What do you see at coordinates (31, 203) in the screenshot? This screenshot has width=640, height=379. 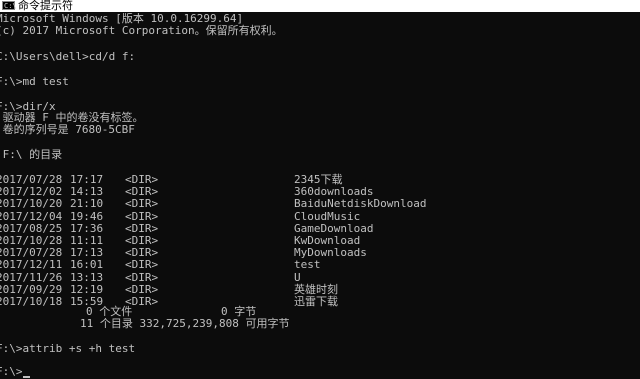 I see `entry-date: 2017/10/20` at bounding box center [31, 203].